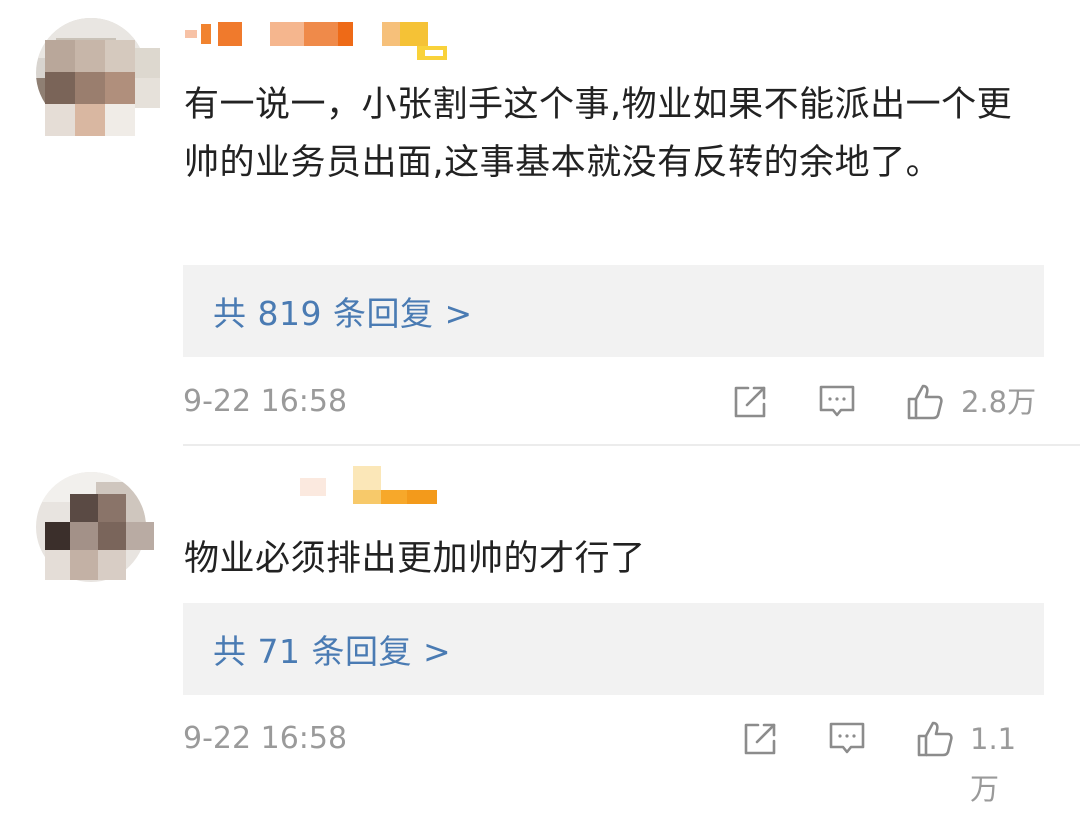 This screenshot has height=814, width=1080. I want to click on like-count: 2.8万, so click(999, 402).